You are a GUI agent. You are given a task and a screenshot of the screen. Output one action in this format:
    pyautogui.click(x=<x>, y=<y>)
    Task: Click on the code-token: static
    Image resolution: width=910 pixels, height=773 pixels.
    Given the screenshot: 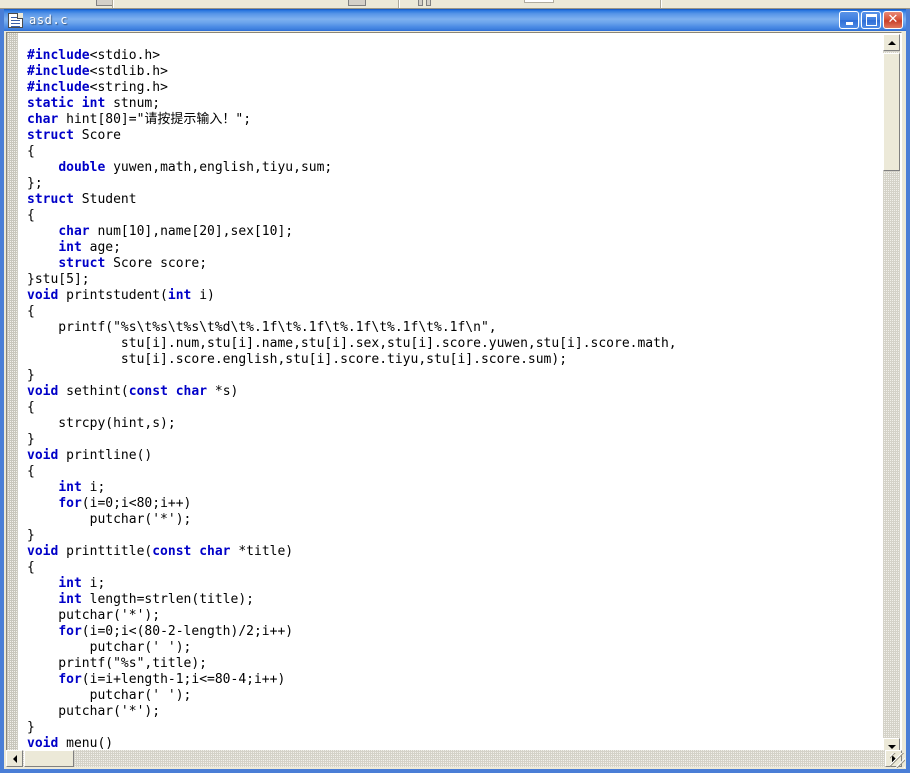 What is the action you would take?
    pyautogui.click(x=50, y=103)
    